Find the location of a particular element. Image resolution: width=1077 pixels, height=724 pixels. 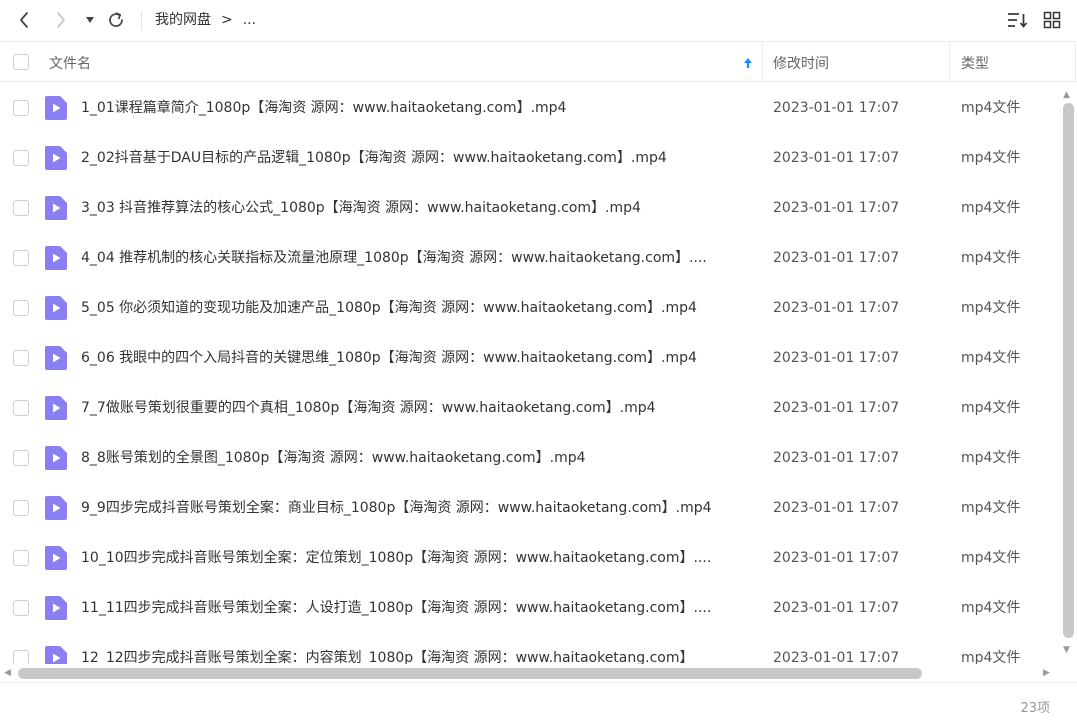

vertical-scrollbar-thumb is located at coordinates (1068, 370).